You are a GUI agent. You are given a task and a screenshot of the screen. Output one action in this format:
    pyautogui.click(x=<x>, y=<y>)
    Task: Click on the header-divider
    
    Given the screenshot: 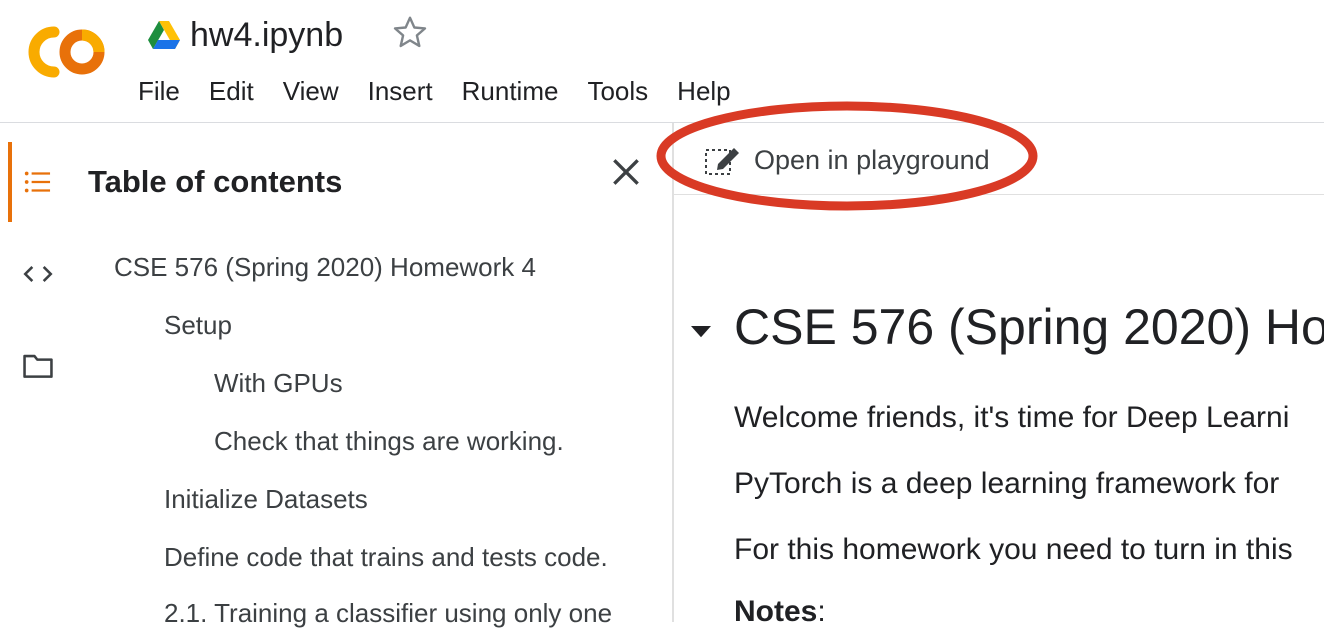 What is the action you would take?
    pyautogui.click(x=662, y=122)
    